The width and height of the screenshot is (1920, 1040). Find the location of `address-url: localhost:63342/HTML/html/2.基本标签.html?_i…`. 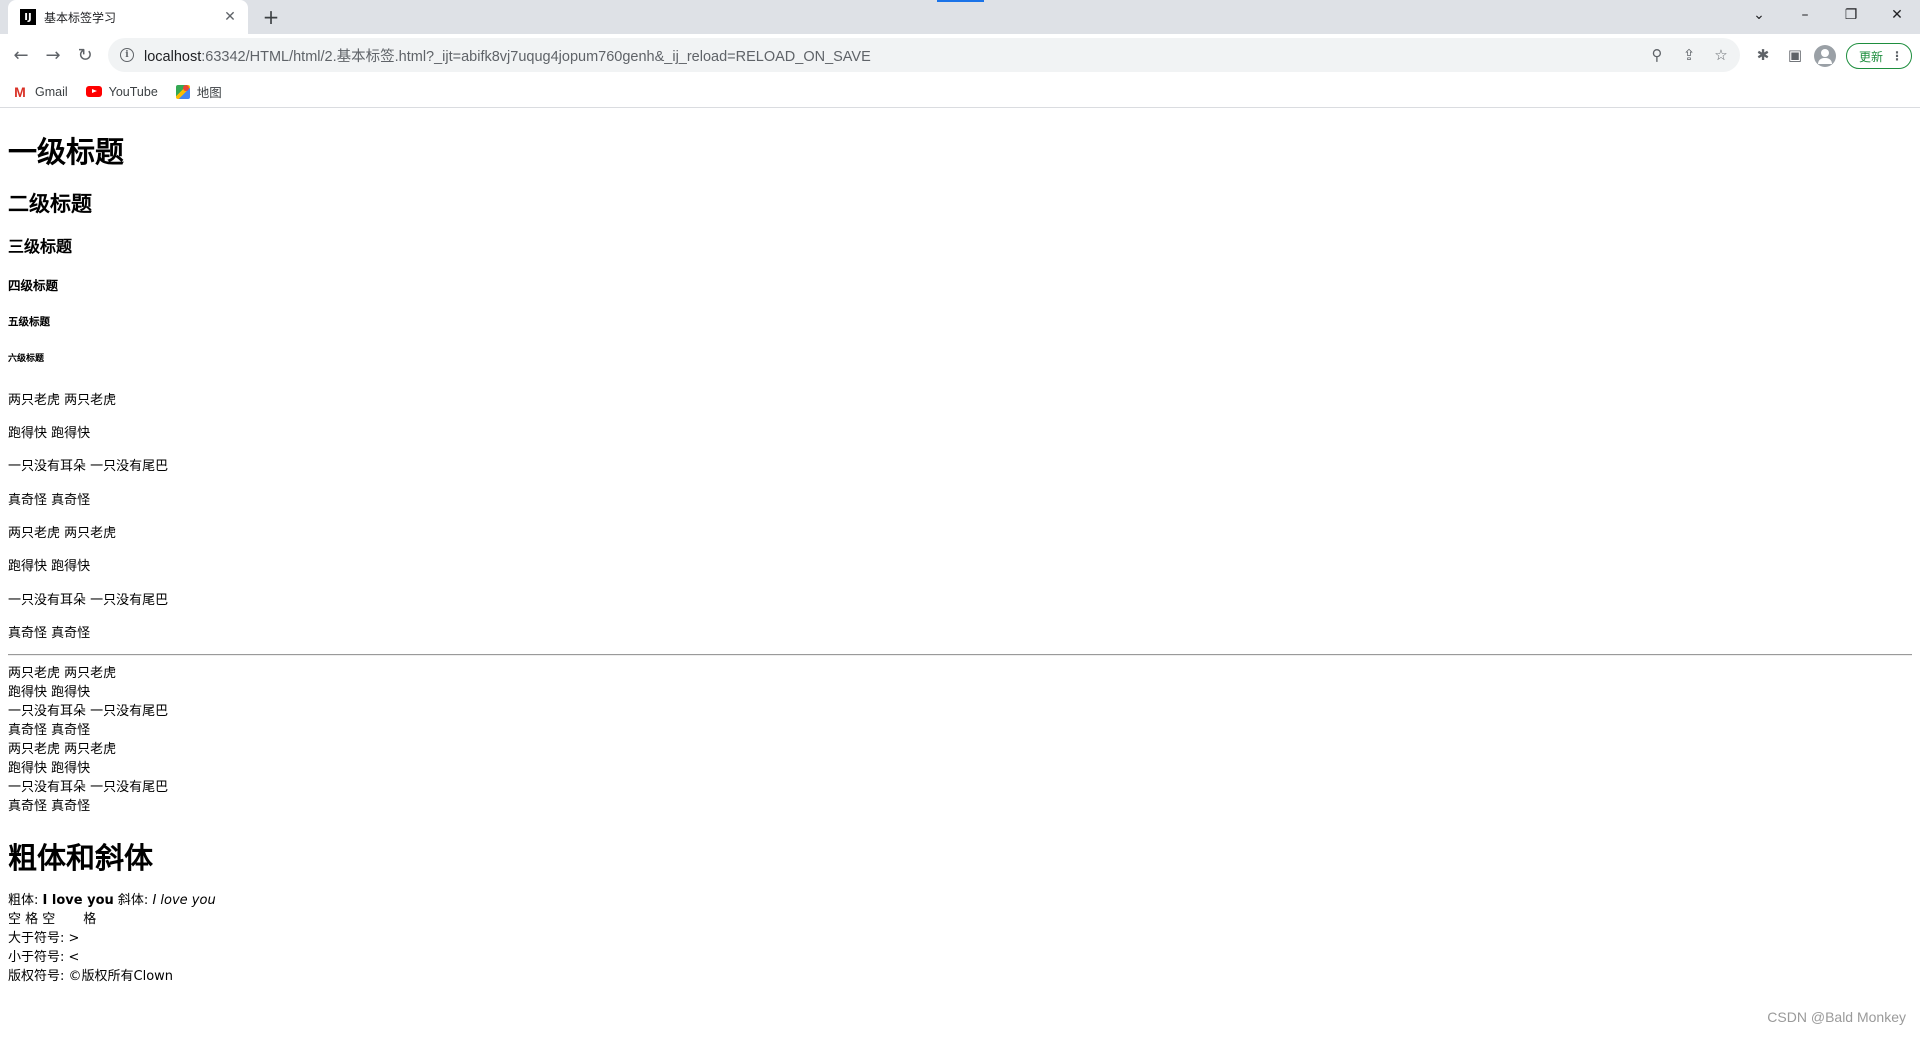

address-url: localhost:63342/HTML/html/2.基本标签.html?_i… is located at coordinates (507, 55).